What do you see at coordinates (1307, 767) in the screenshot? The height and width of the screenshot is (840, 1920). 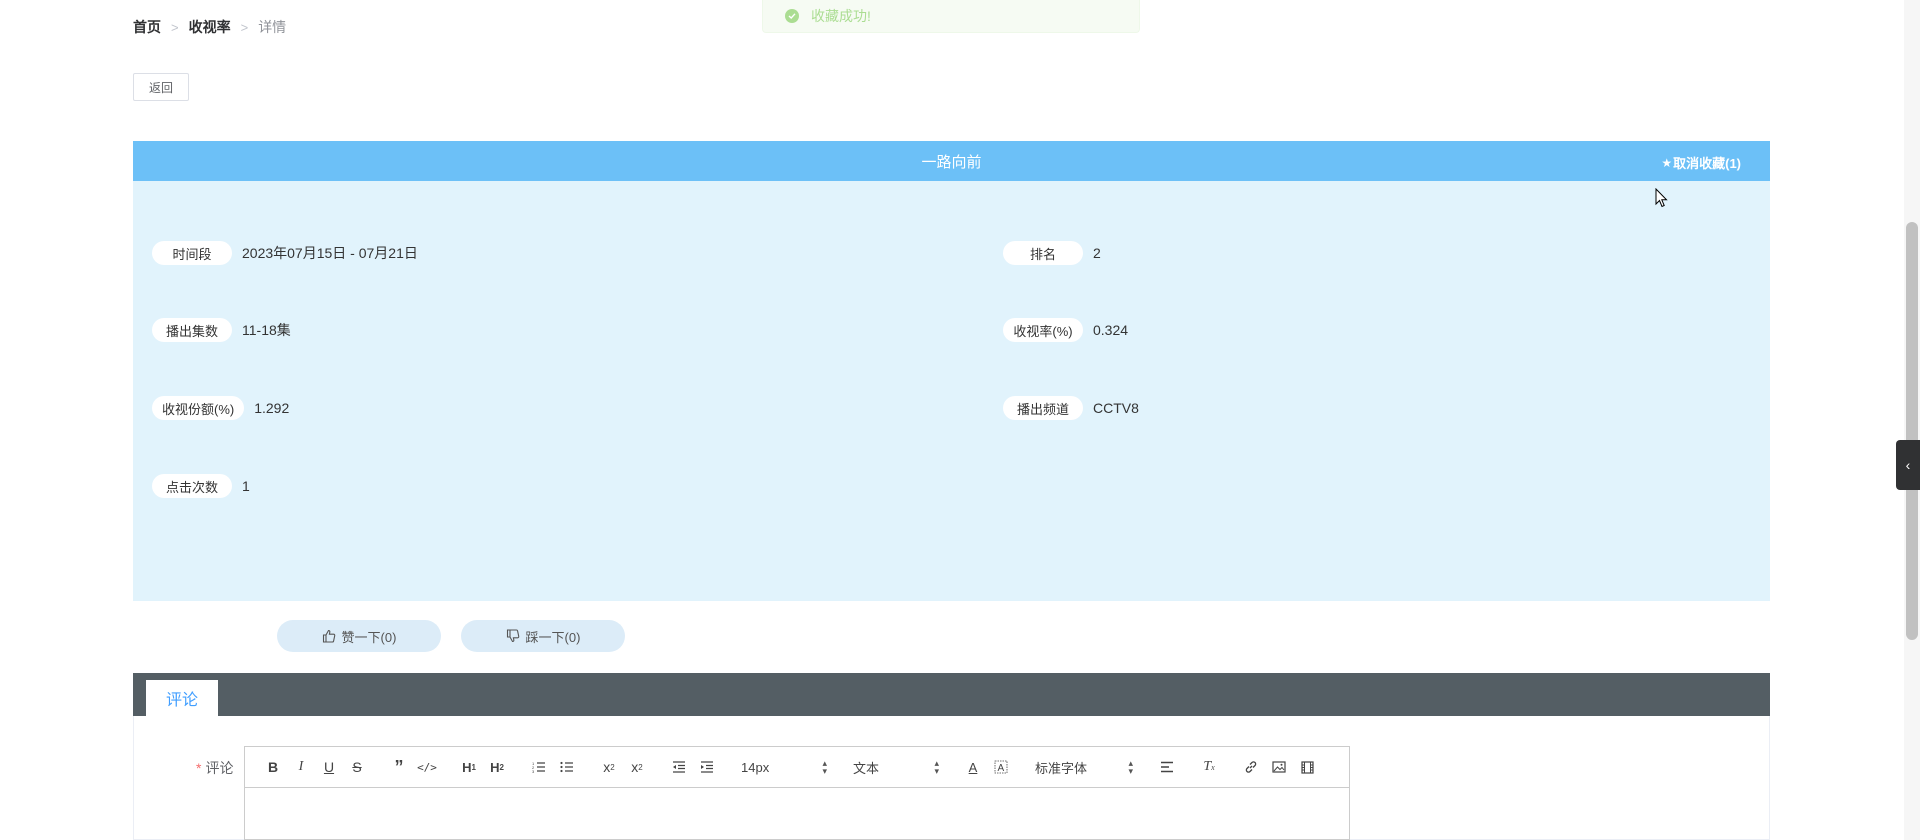 I see `video-icon` at bounding box center [1307, 767].